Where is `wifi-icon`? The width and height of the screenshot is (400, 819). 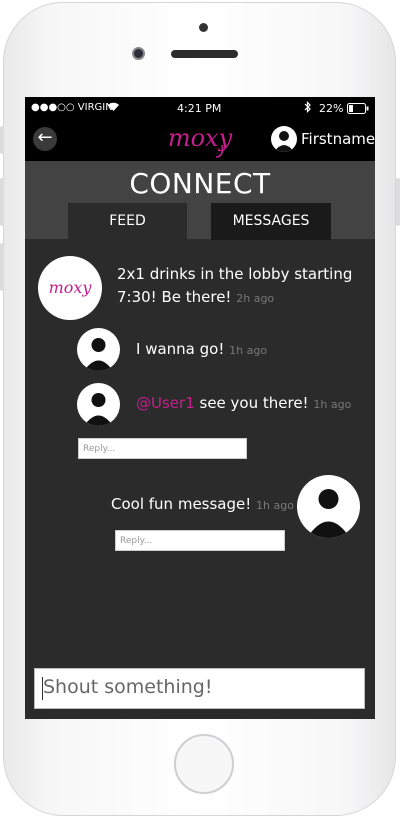
wifi-icon is located at coordinates (113, 108).